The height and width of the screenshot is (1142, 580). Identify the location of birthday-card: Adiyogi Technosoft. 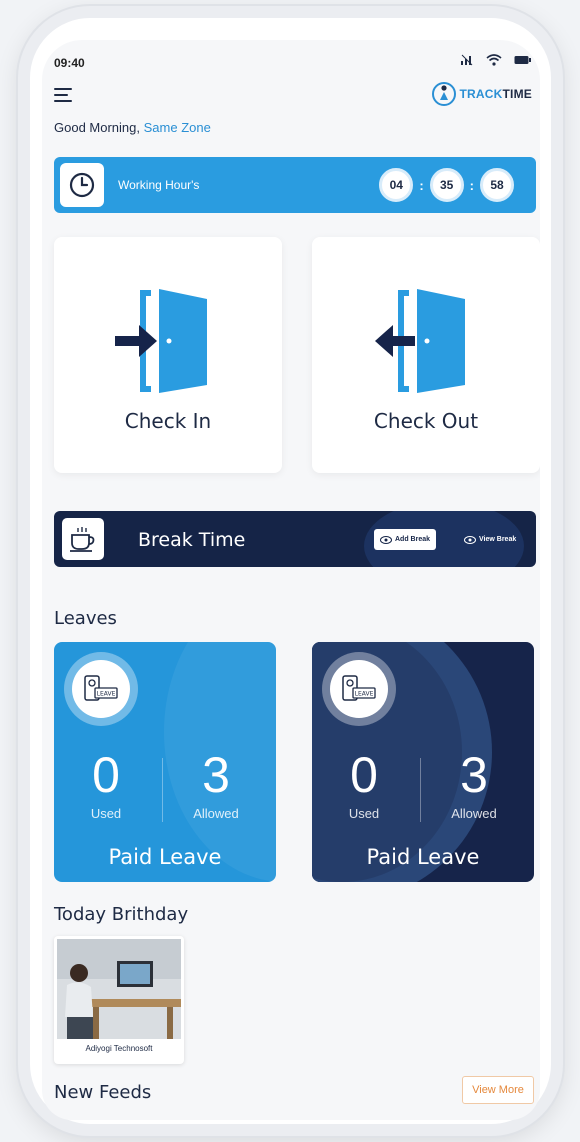
(119, 1000).